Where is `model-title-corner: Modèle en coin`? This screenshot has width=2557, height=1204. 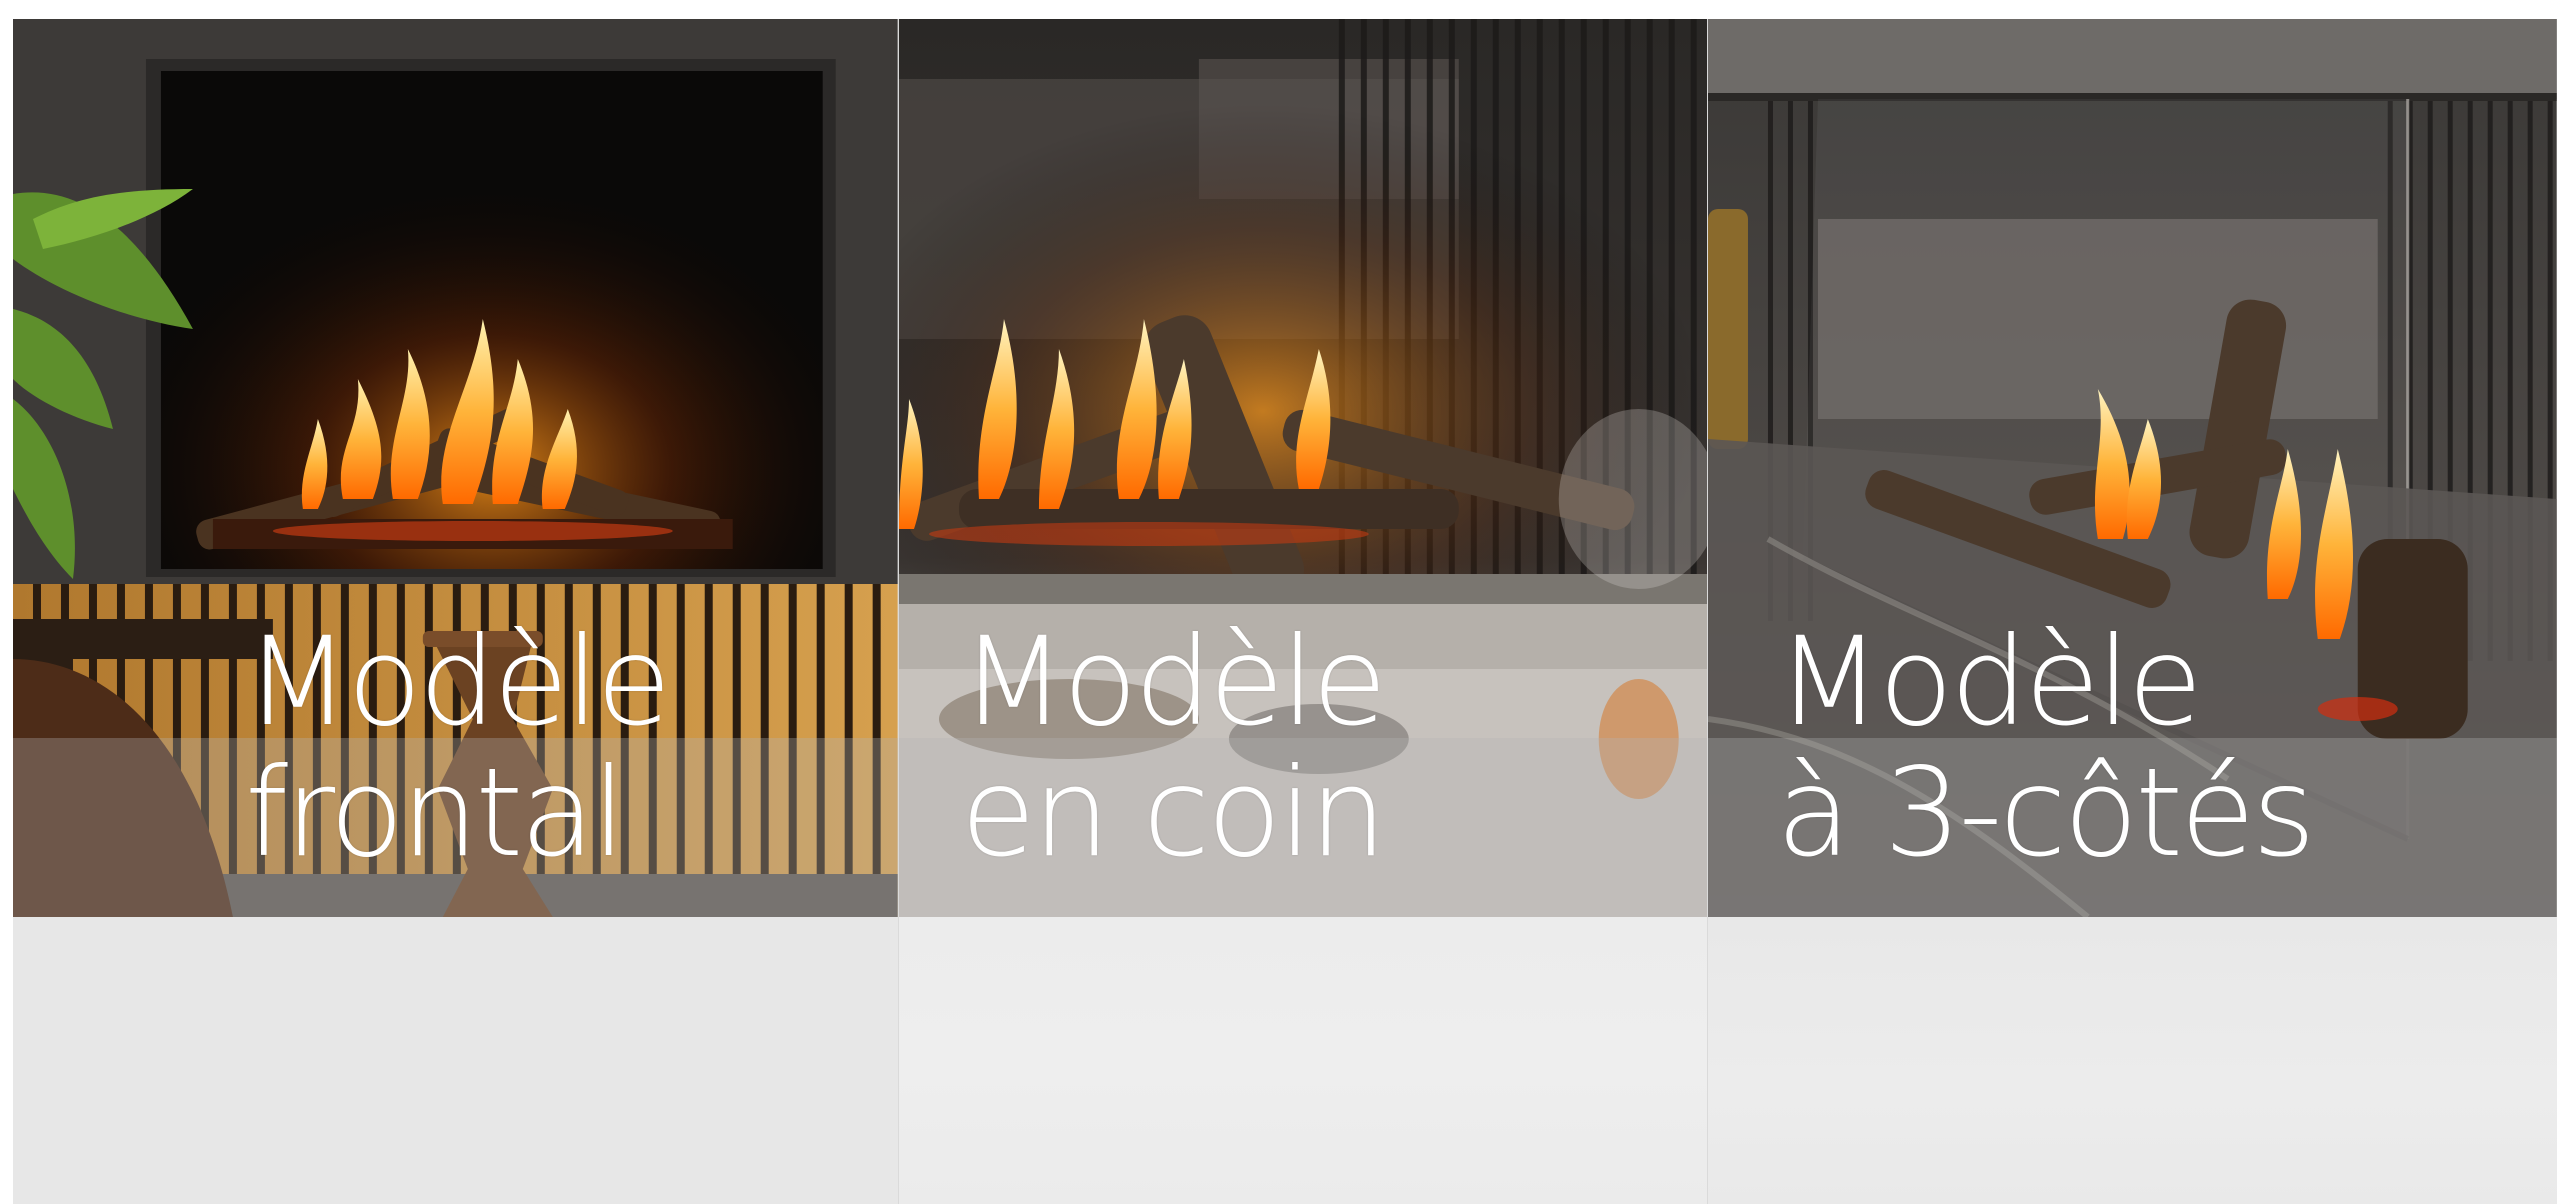
model-title-corner: Modèle en coin is located at coordinates (1173, 747).